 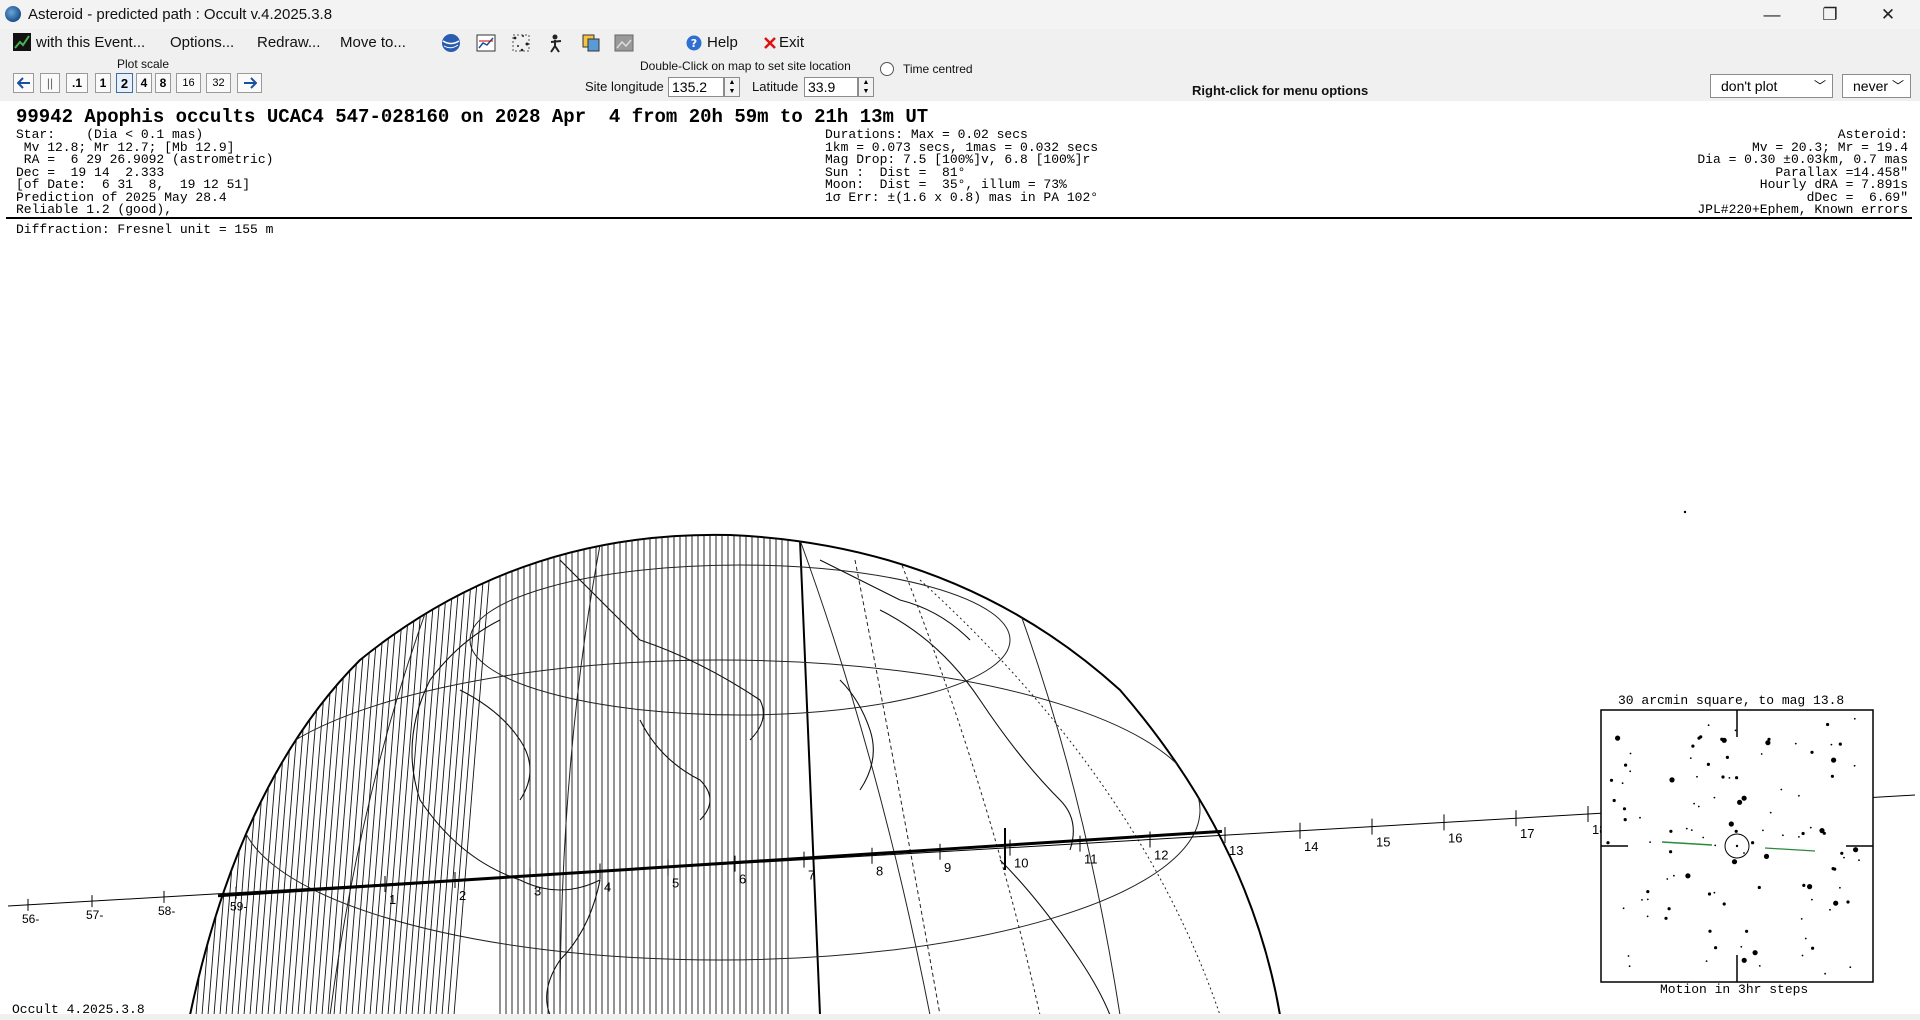 I want to click on path-time-label: 13, so click(x=1236, y=850).